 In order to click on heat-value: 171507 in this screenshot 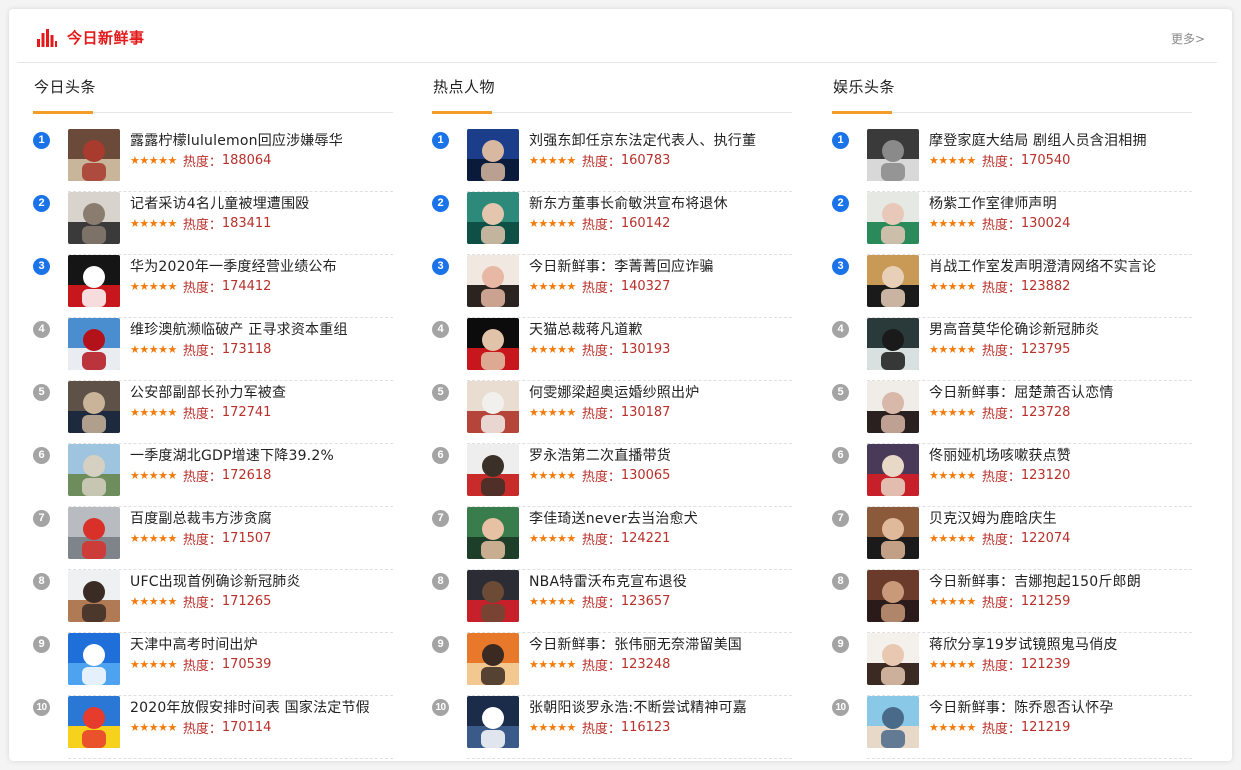, I will do `click(246, 538)`.